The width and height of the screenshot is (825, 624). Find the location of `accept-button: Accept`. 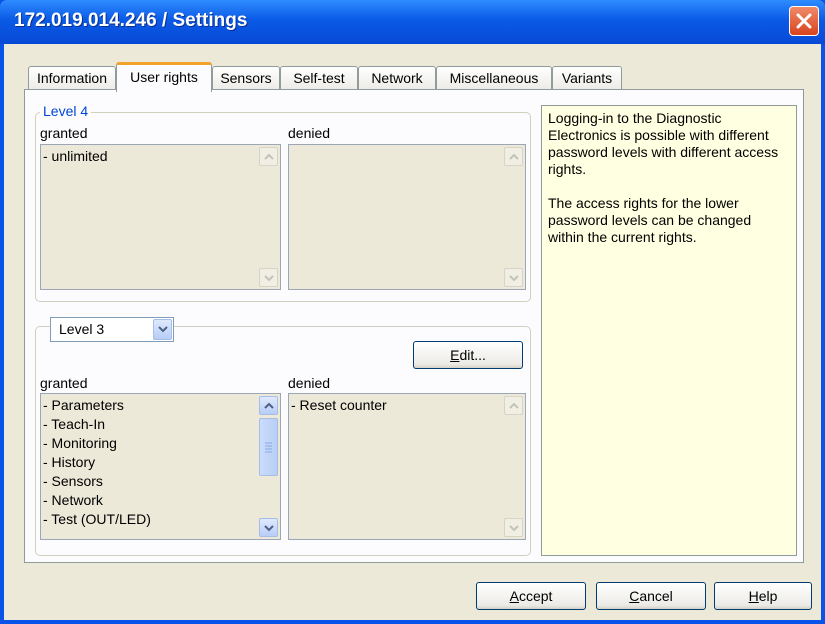

accept-button: Accept is located at coordinates (531, 596).